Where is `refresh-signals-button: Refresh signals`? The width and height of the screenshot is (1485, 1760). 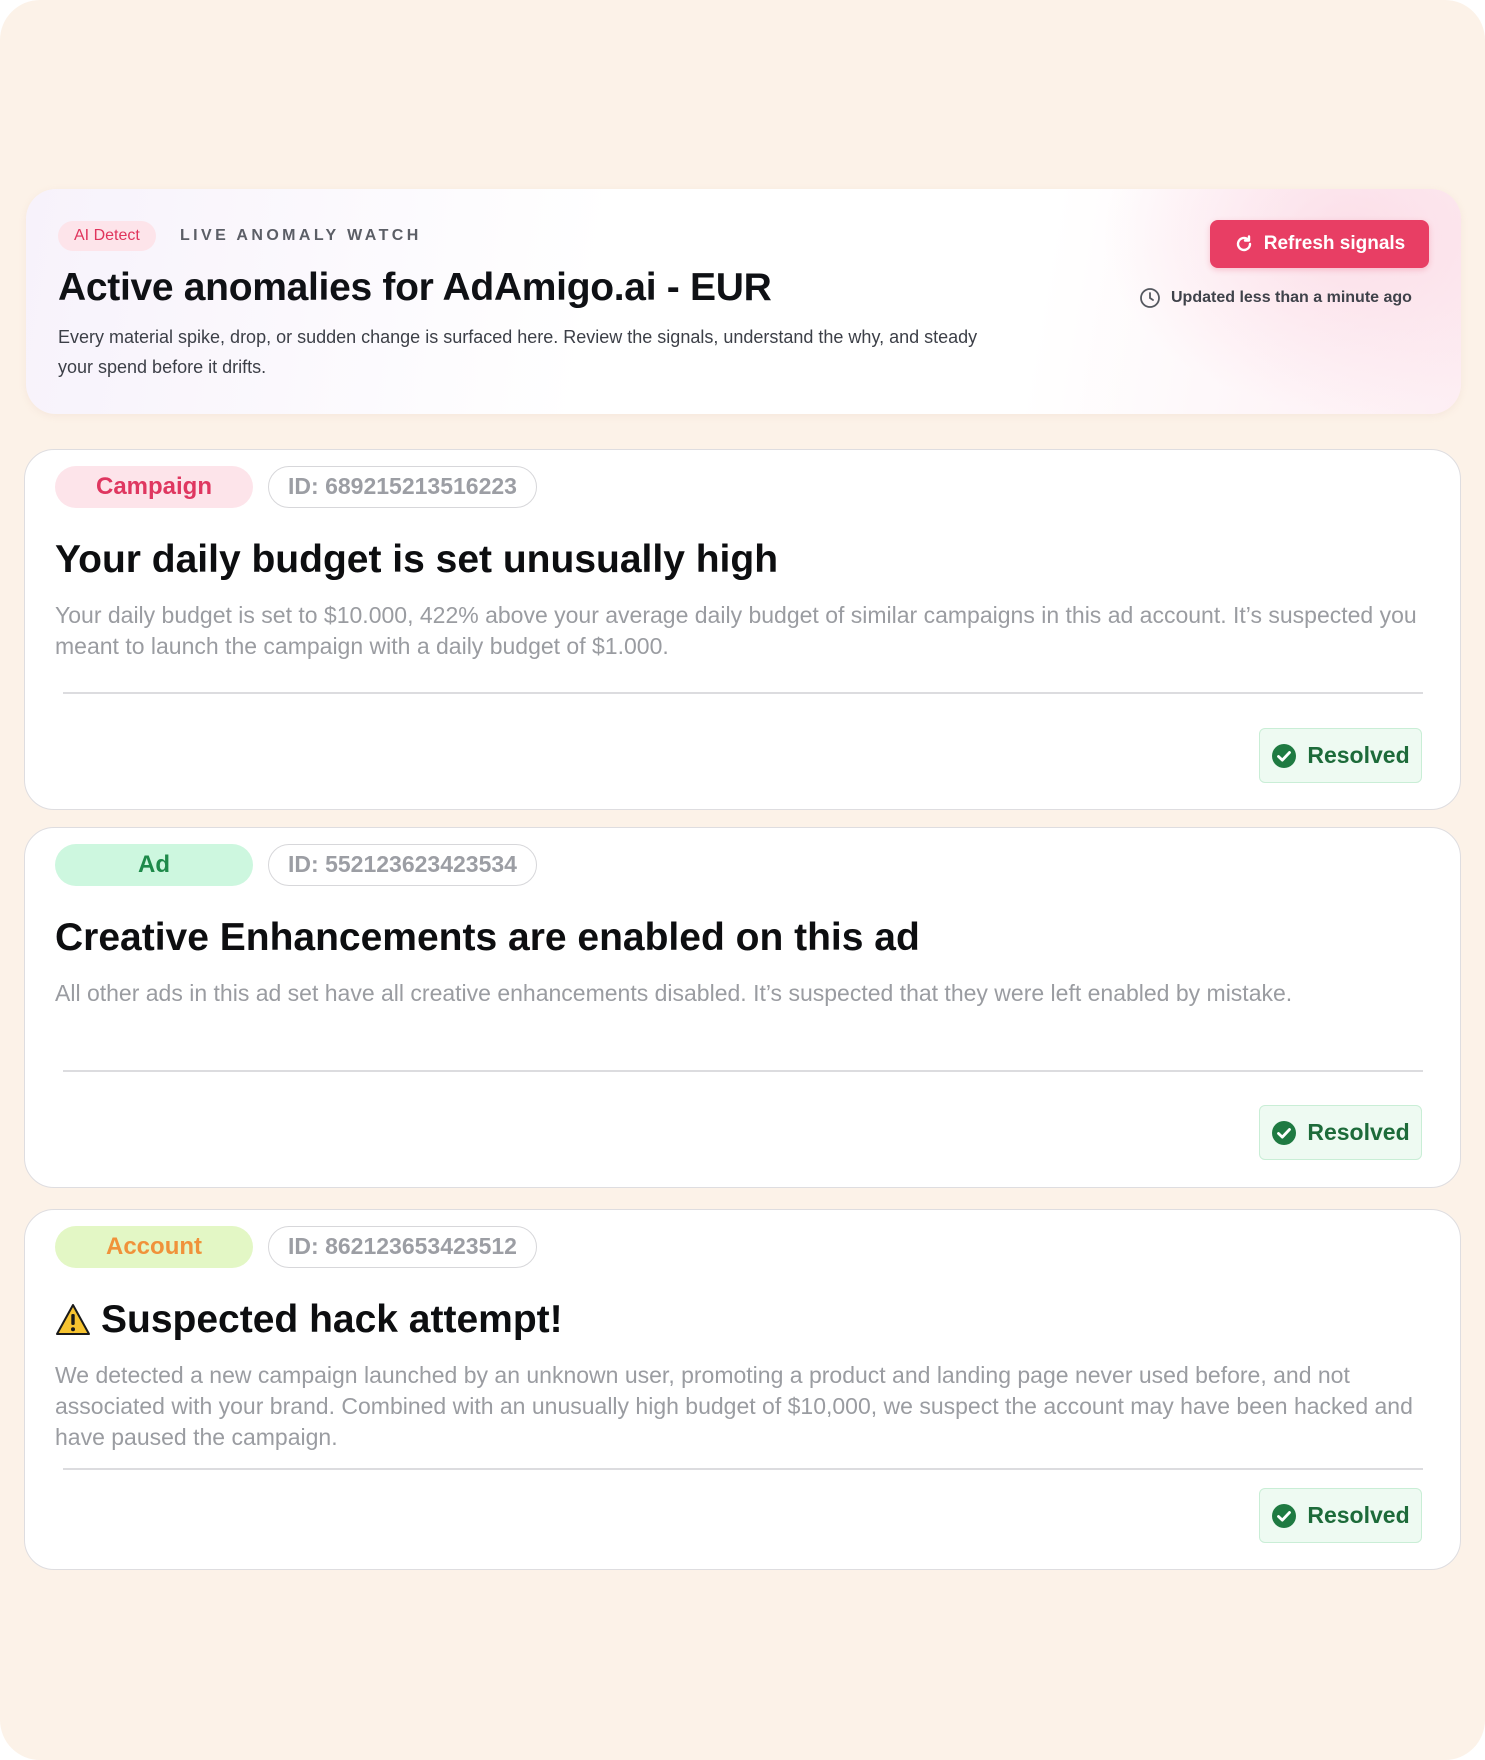 refresh-signals-button: Refresh signals is located at coordinates (1319, 244).